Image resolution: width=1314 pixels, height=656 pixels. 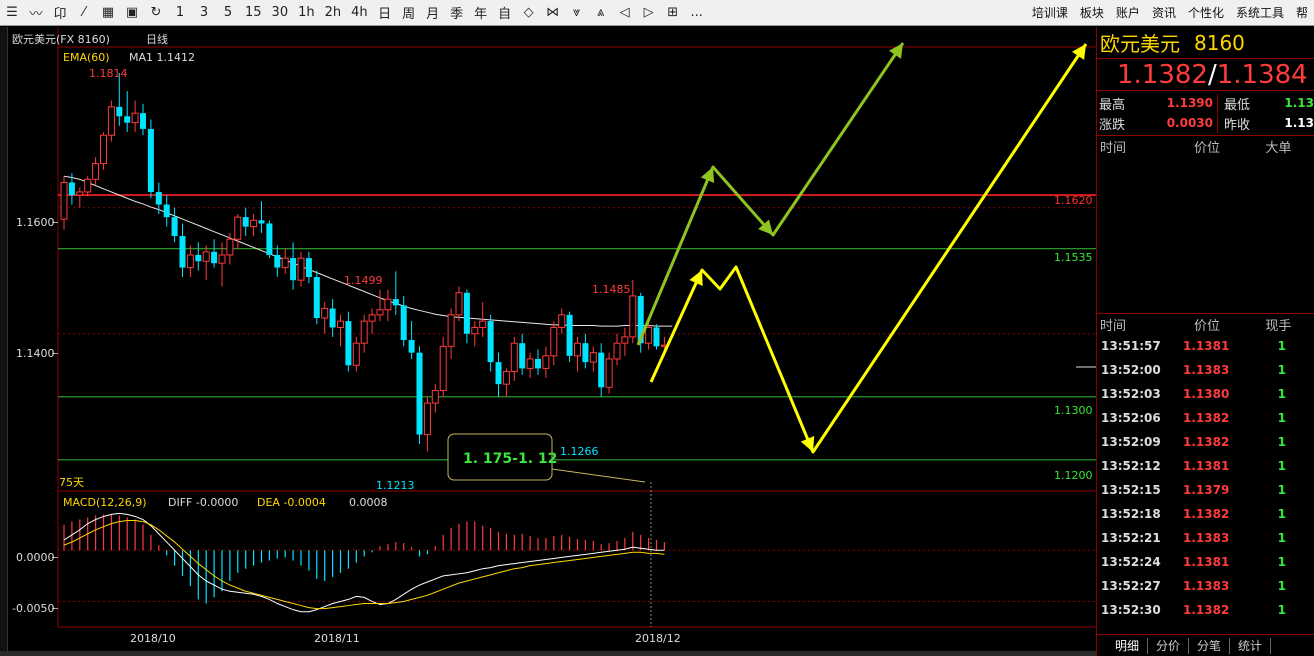 What do you see at coordinates (548, 653) in the screenshot?
I see `horizontal-scrollbar` at bounding box center [548, 653].